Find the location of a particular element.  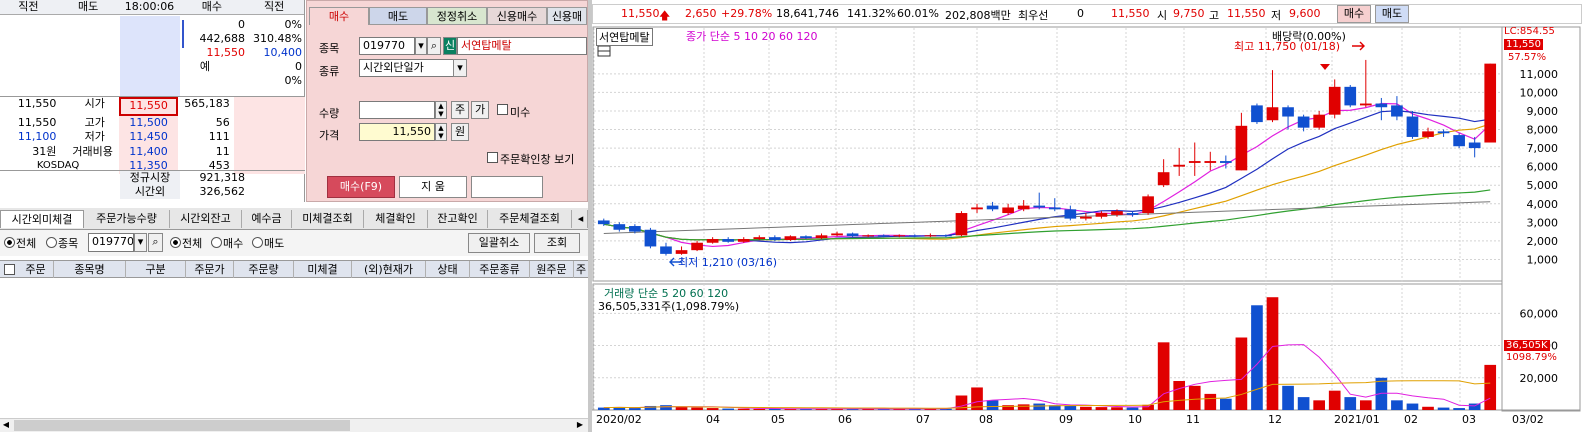

vol-pct-label: 1098.79% is located at coordinates (1531, 357).